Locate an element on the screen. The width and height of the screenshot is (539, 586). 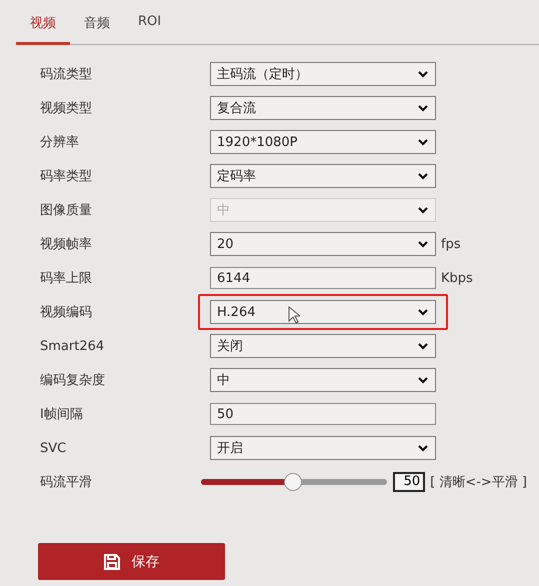
dropdown: 关闭 is located at coordinates (323, 346).